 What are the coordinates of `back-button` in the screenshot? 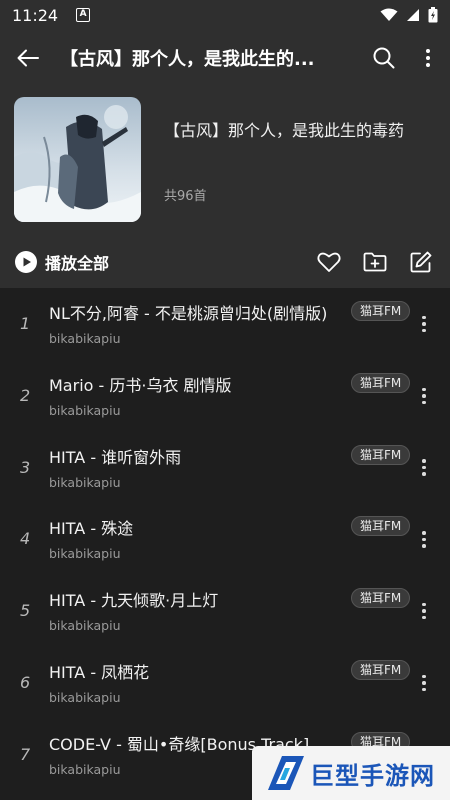 It's located at (28, 58).